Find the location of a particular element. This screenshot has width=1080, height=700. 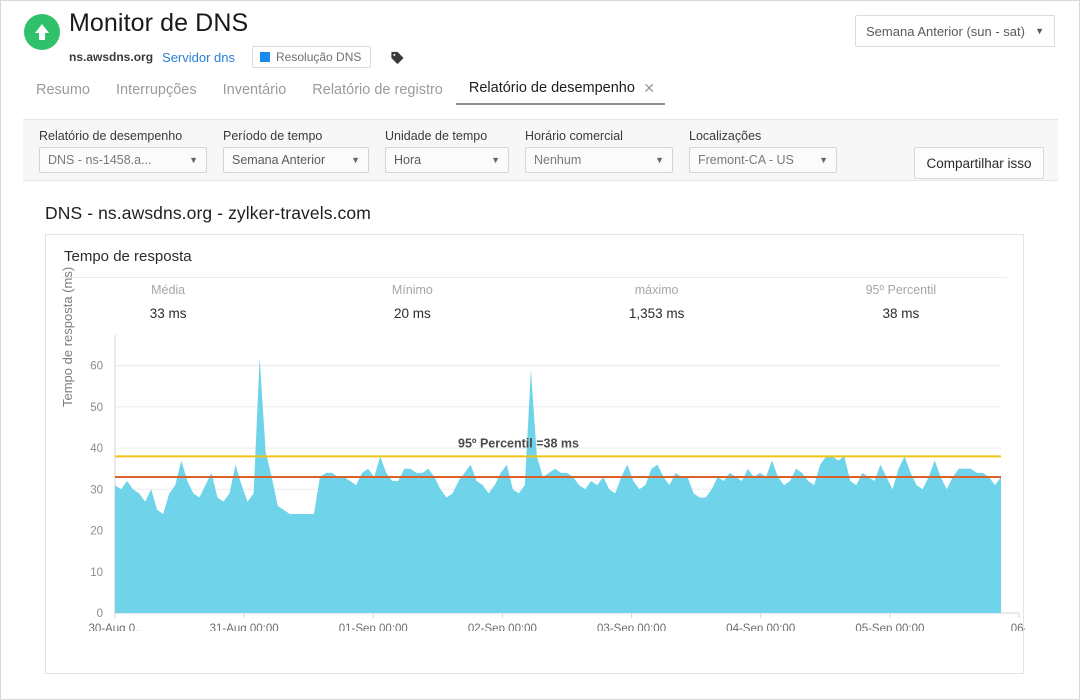

stat-minimo: Mínimo 20 ms is located at coordinates (412, 302).